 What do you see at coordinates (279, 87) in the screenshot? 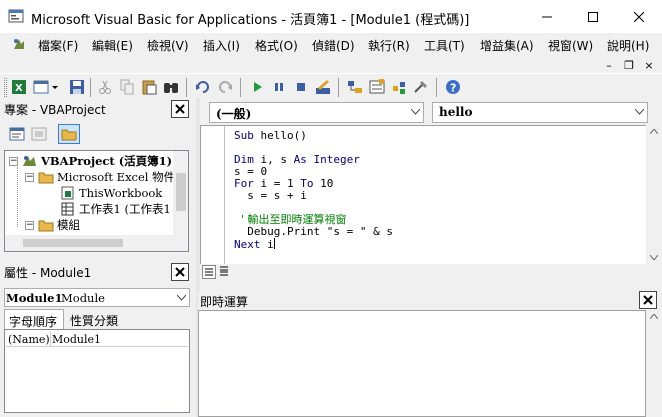
I see `break-button` at bounding box center [279, 87].